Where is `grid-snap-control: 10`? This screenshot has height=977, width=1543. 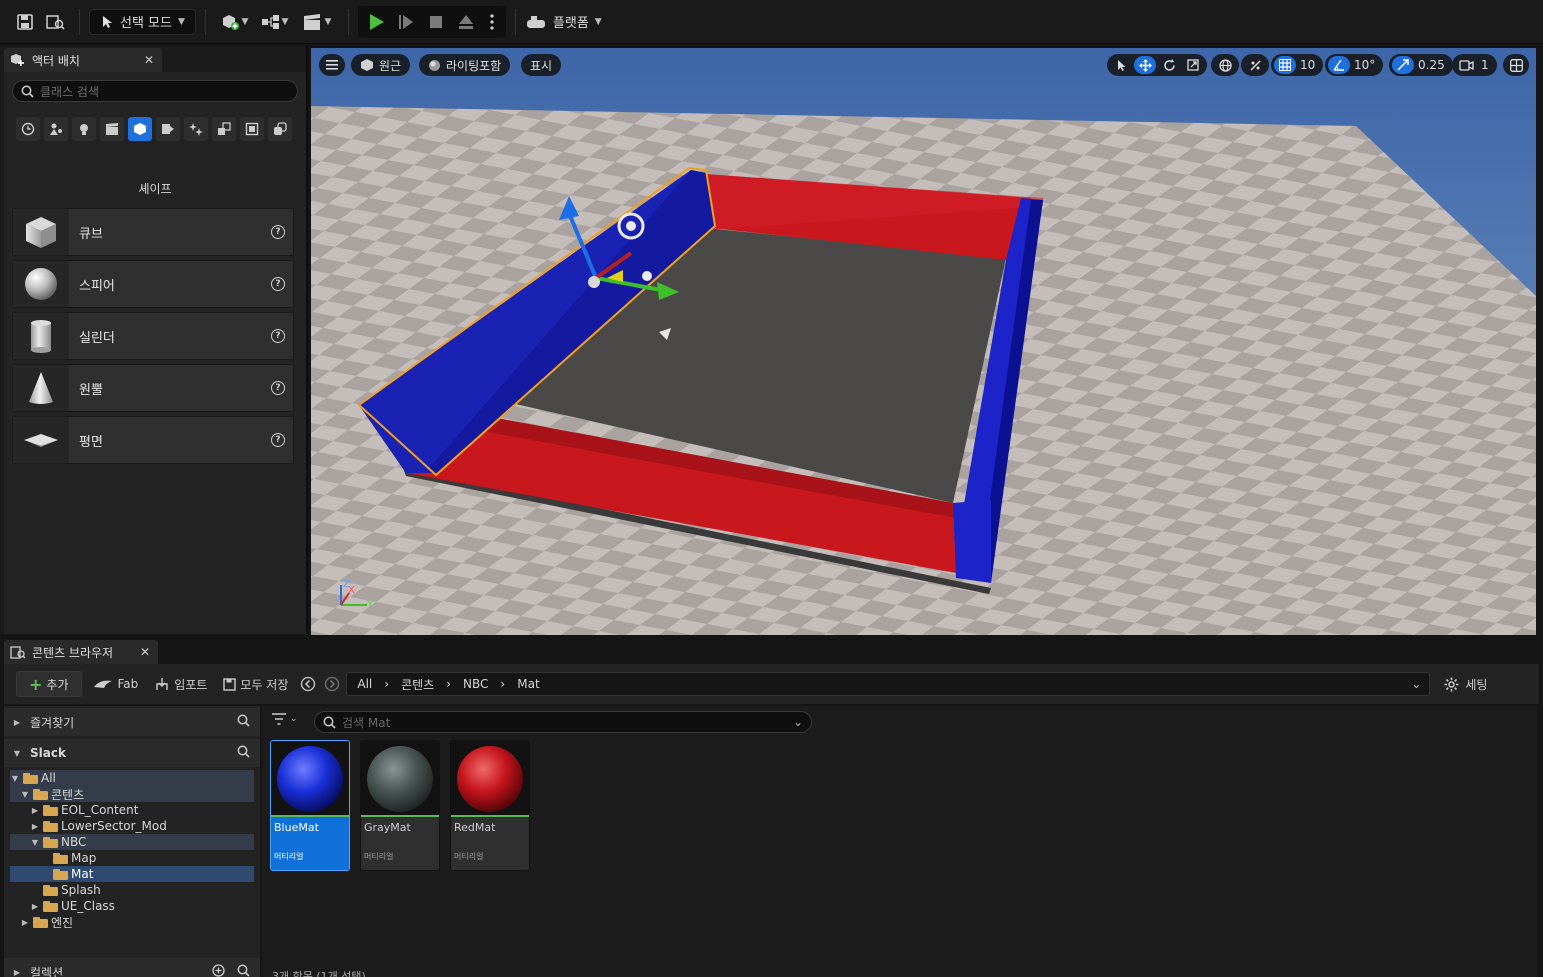
grid-snap-control: 10 is located at coordinates (1297, 65).